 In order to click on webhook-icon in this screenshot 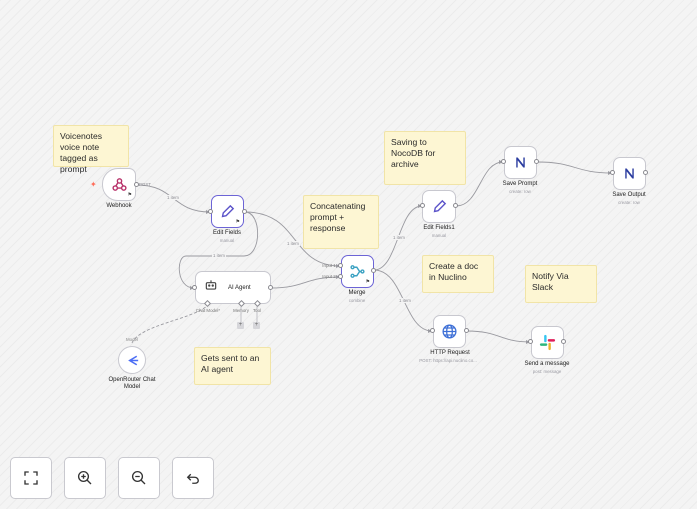, I will do `click(119, 184)`.